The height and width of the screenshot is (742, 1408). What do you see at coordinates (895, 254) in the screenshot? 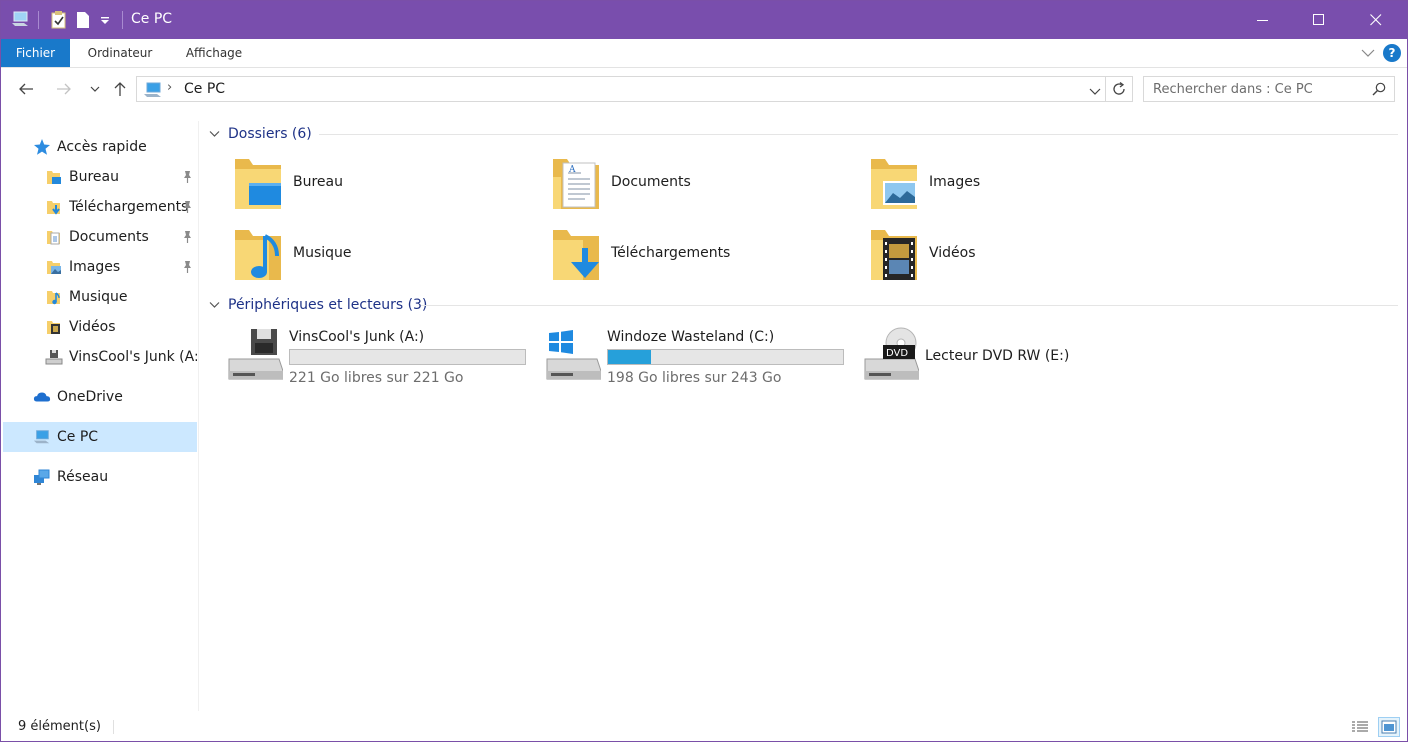
I see `videos-folder-icon` at bounding box center [895, 254].